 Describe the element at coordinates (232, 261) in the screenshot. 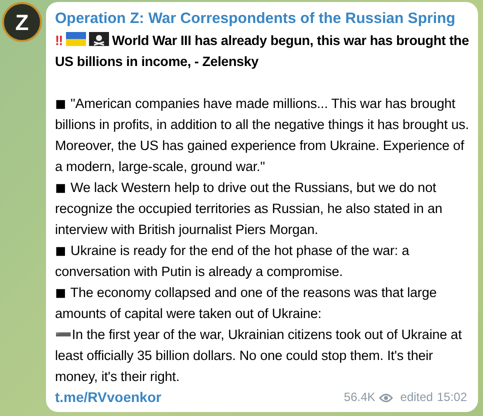

I see `message-paragraph: ◼ Ukraine is ready for the end of the hot phase of the war: a conversation with Putin is already a compromise.` at that location.